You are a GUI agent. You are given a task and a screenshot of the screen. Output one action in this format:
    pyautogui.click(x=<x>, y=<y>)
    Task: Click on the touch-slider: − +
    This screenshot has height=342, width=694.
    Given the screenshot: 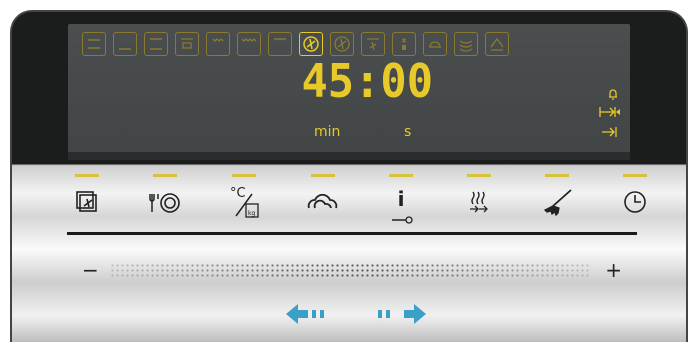 What is the action you would take?
    pyautogui.click(x=352, y=271)
    